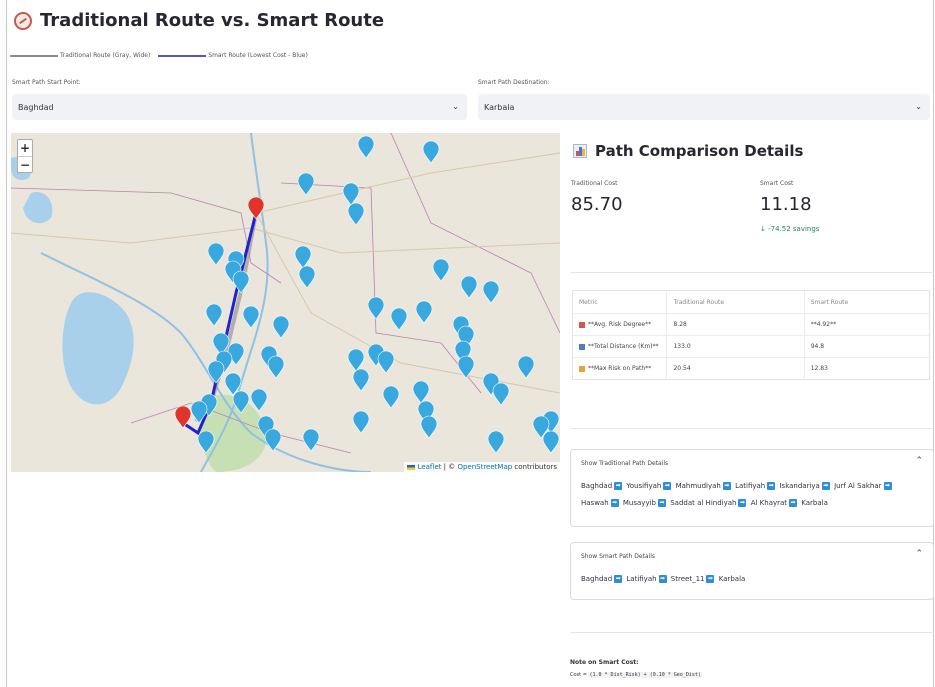  I want to click on traditional-details-toggle: Show Traditional Path Details ⌃, so click(752, 462).